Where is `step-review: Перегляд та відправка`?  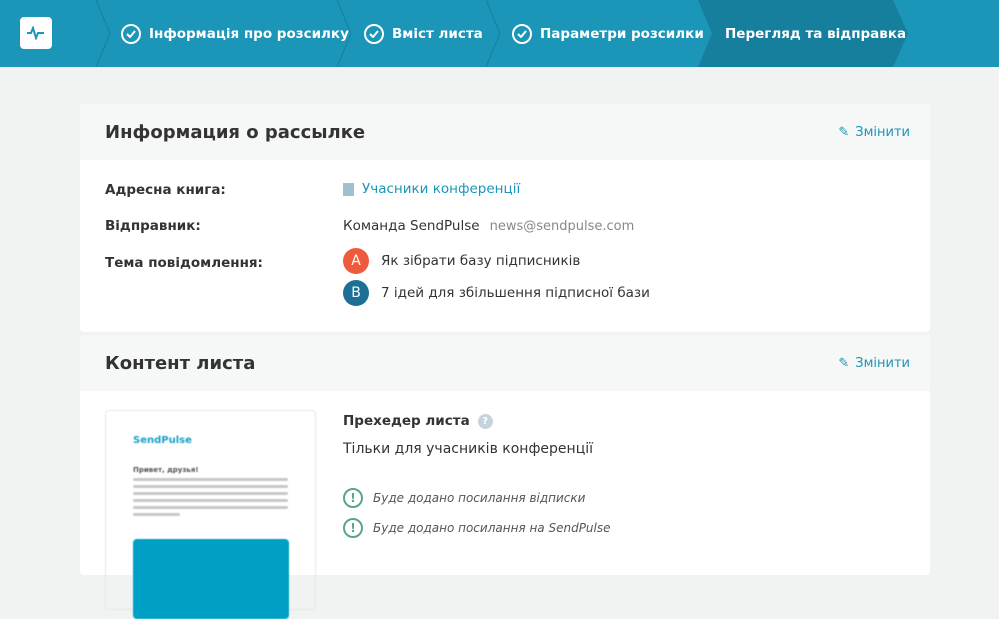
step-review: Перегляд та відправка is located at coordinates (815, 33).